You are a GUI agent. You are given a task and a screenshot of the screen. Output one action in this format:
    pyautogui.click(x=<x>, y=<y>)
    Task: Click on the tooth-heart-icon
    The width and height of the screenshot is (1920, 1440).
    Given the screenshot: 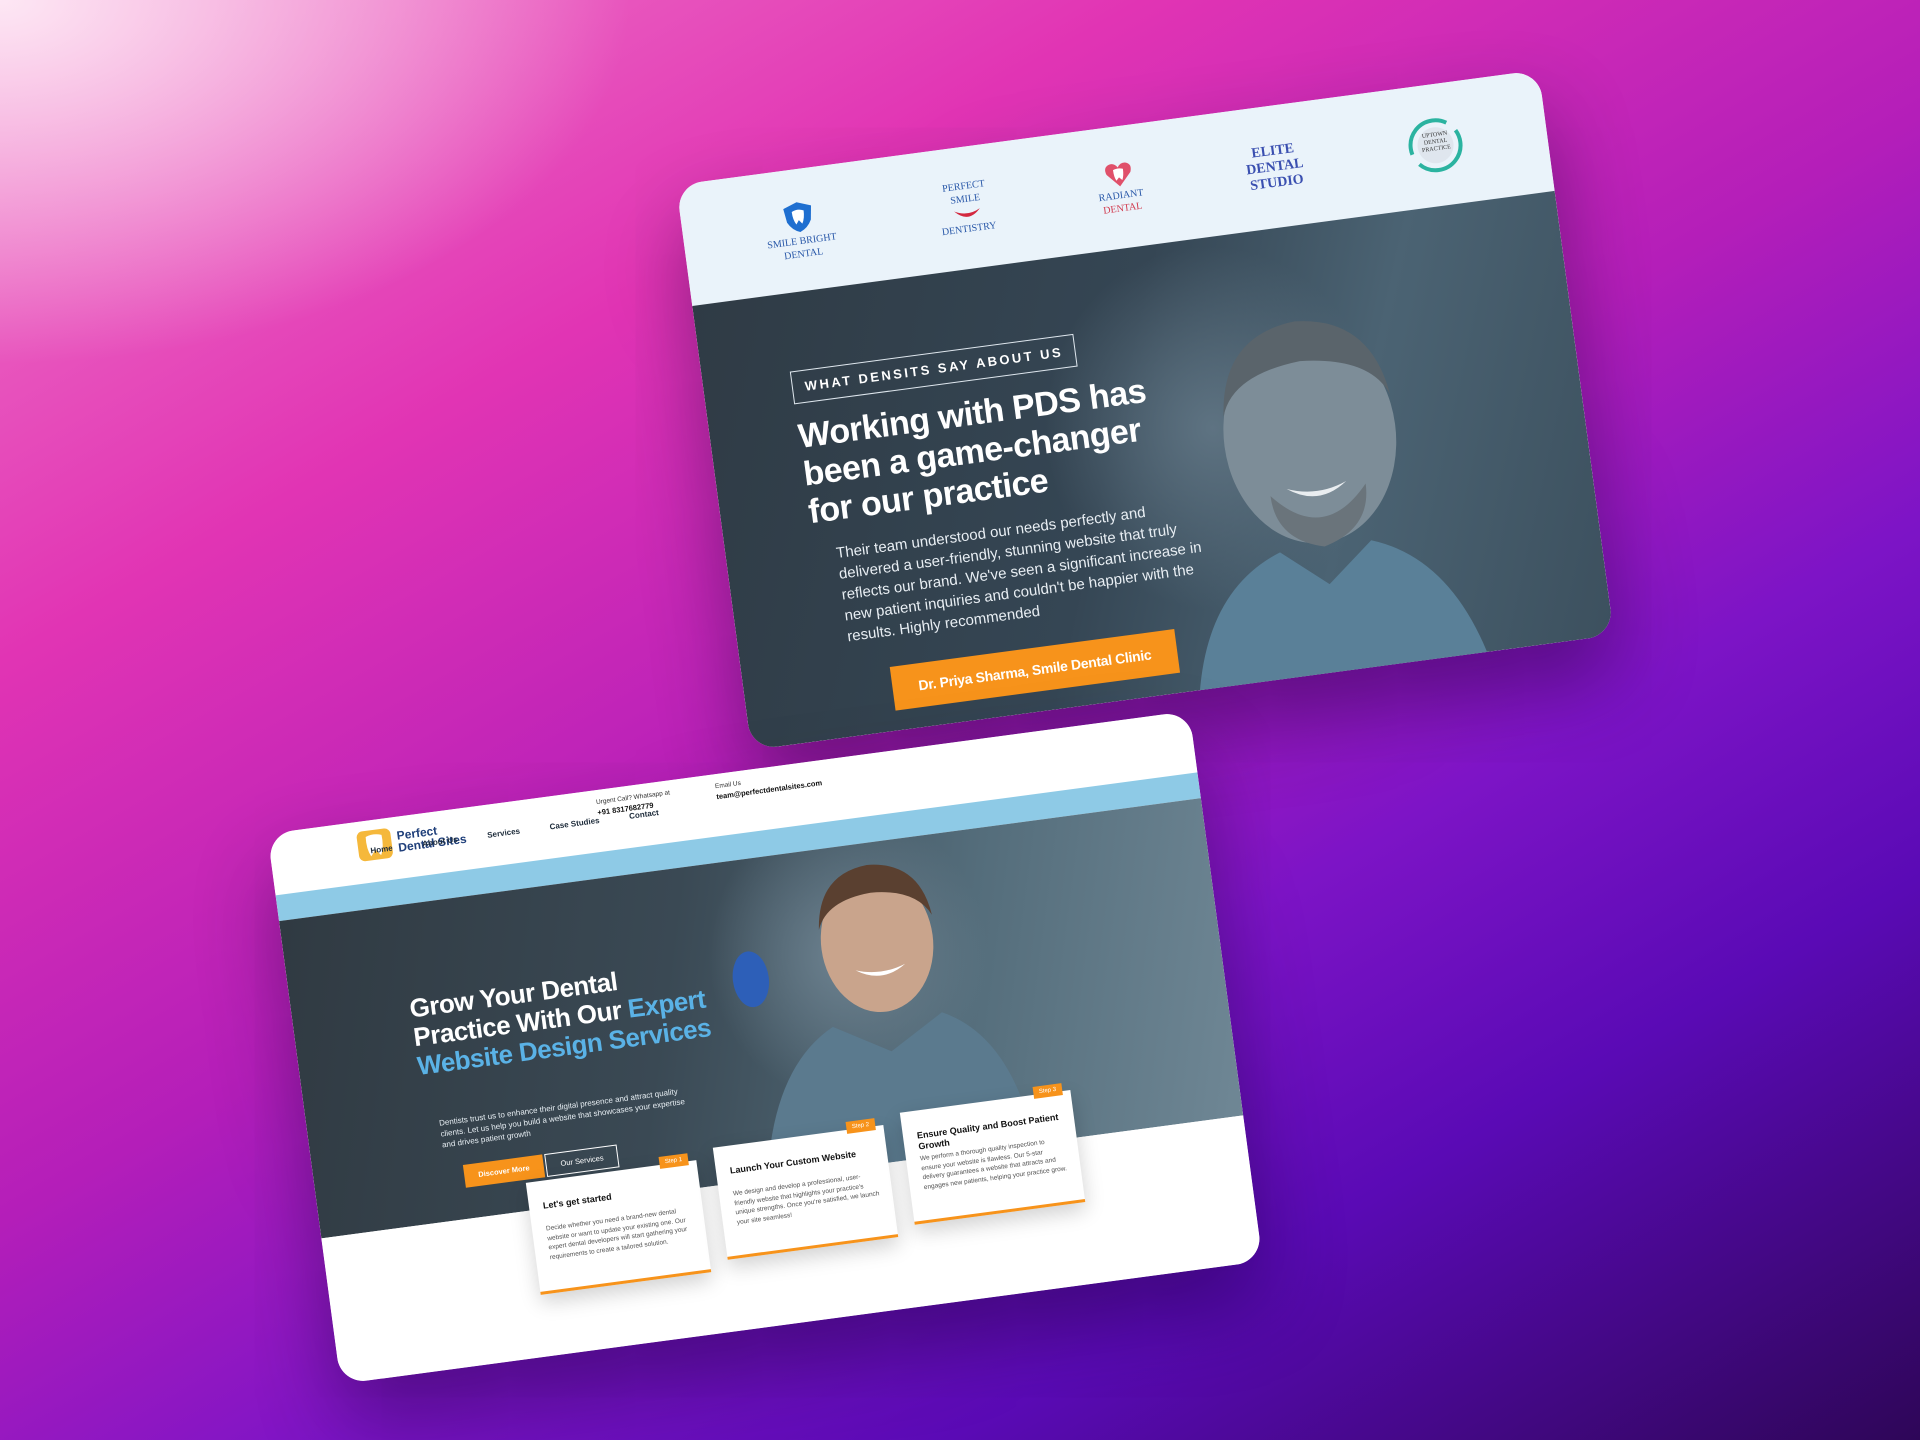 What is the action you would take?
    pyautogui.click(x=1117, y=174)
    